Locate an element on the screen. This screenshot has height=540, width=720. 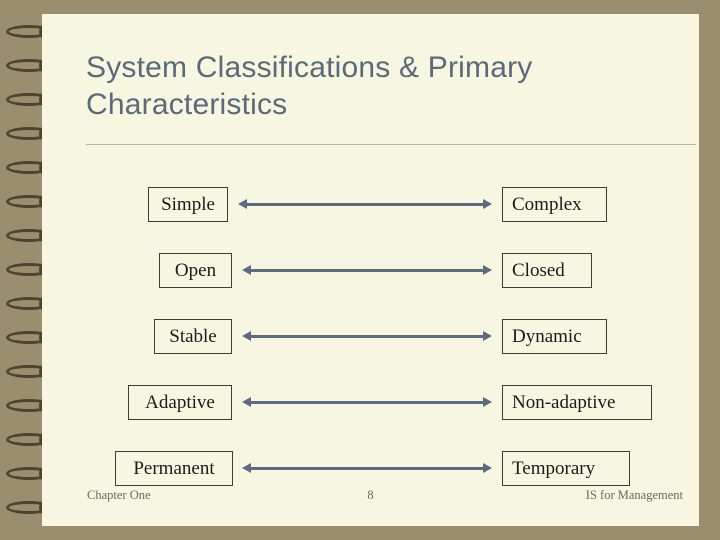
classification-left-box: Adaptive is located at coordinates (180, 402).